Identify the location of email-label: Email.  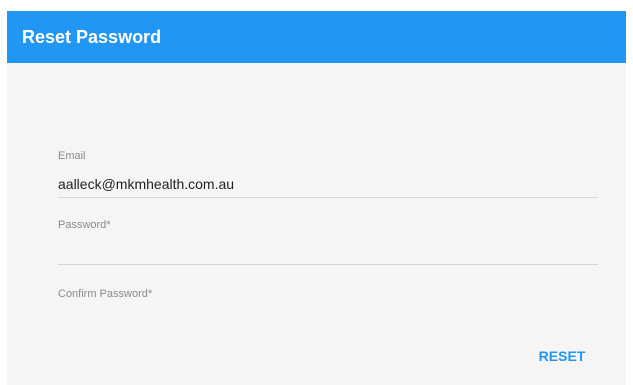
(72, 156).